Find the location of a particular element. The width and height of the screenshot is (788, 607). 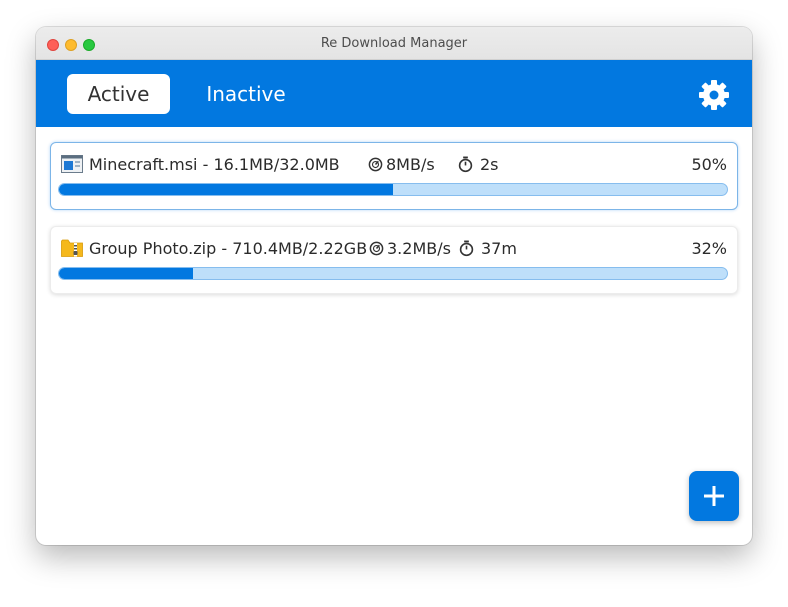

speed-value: 3.2MB/s is located at coordinates (419, 248).